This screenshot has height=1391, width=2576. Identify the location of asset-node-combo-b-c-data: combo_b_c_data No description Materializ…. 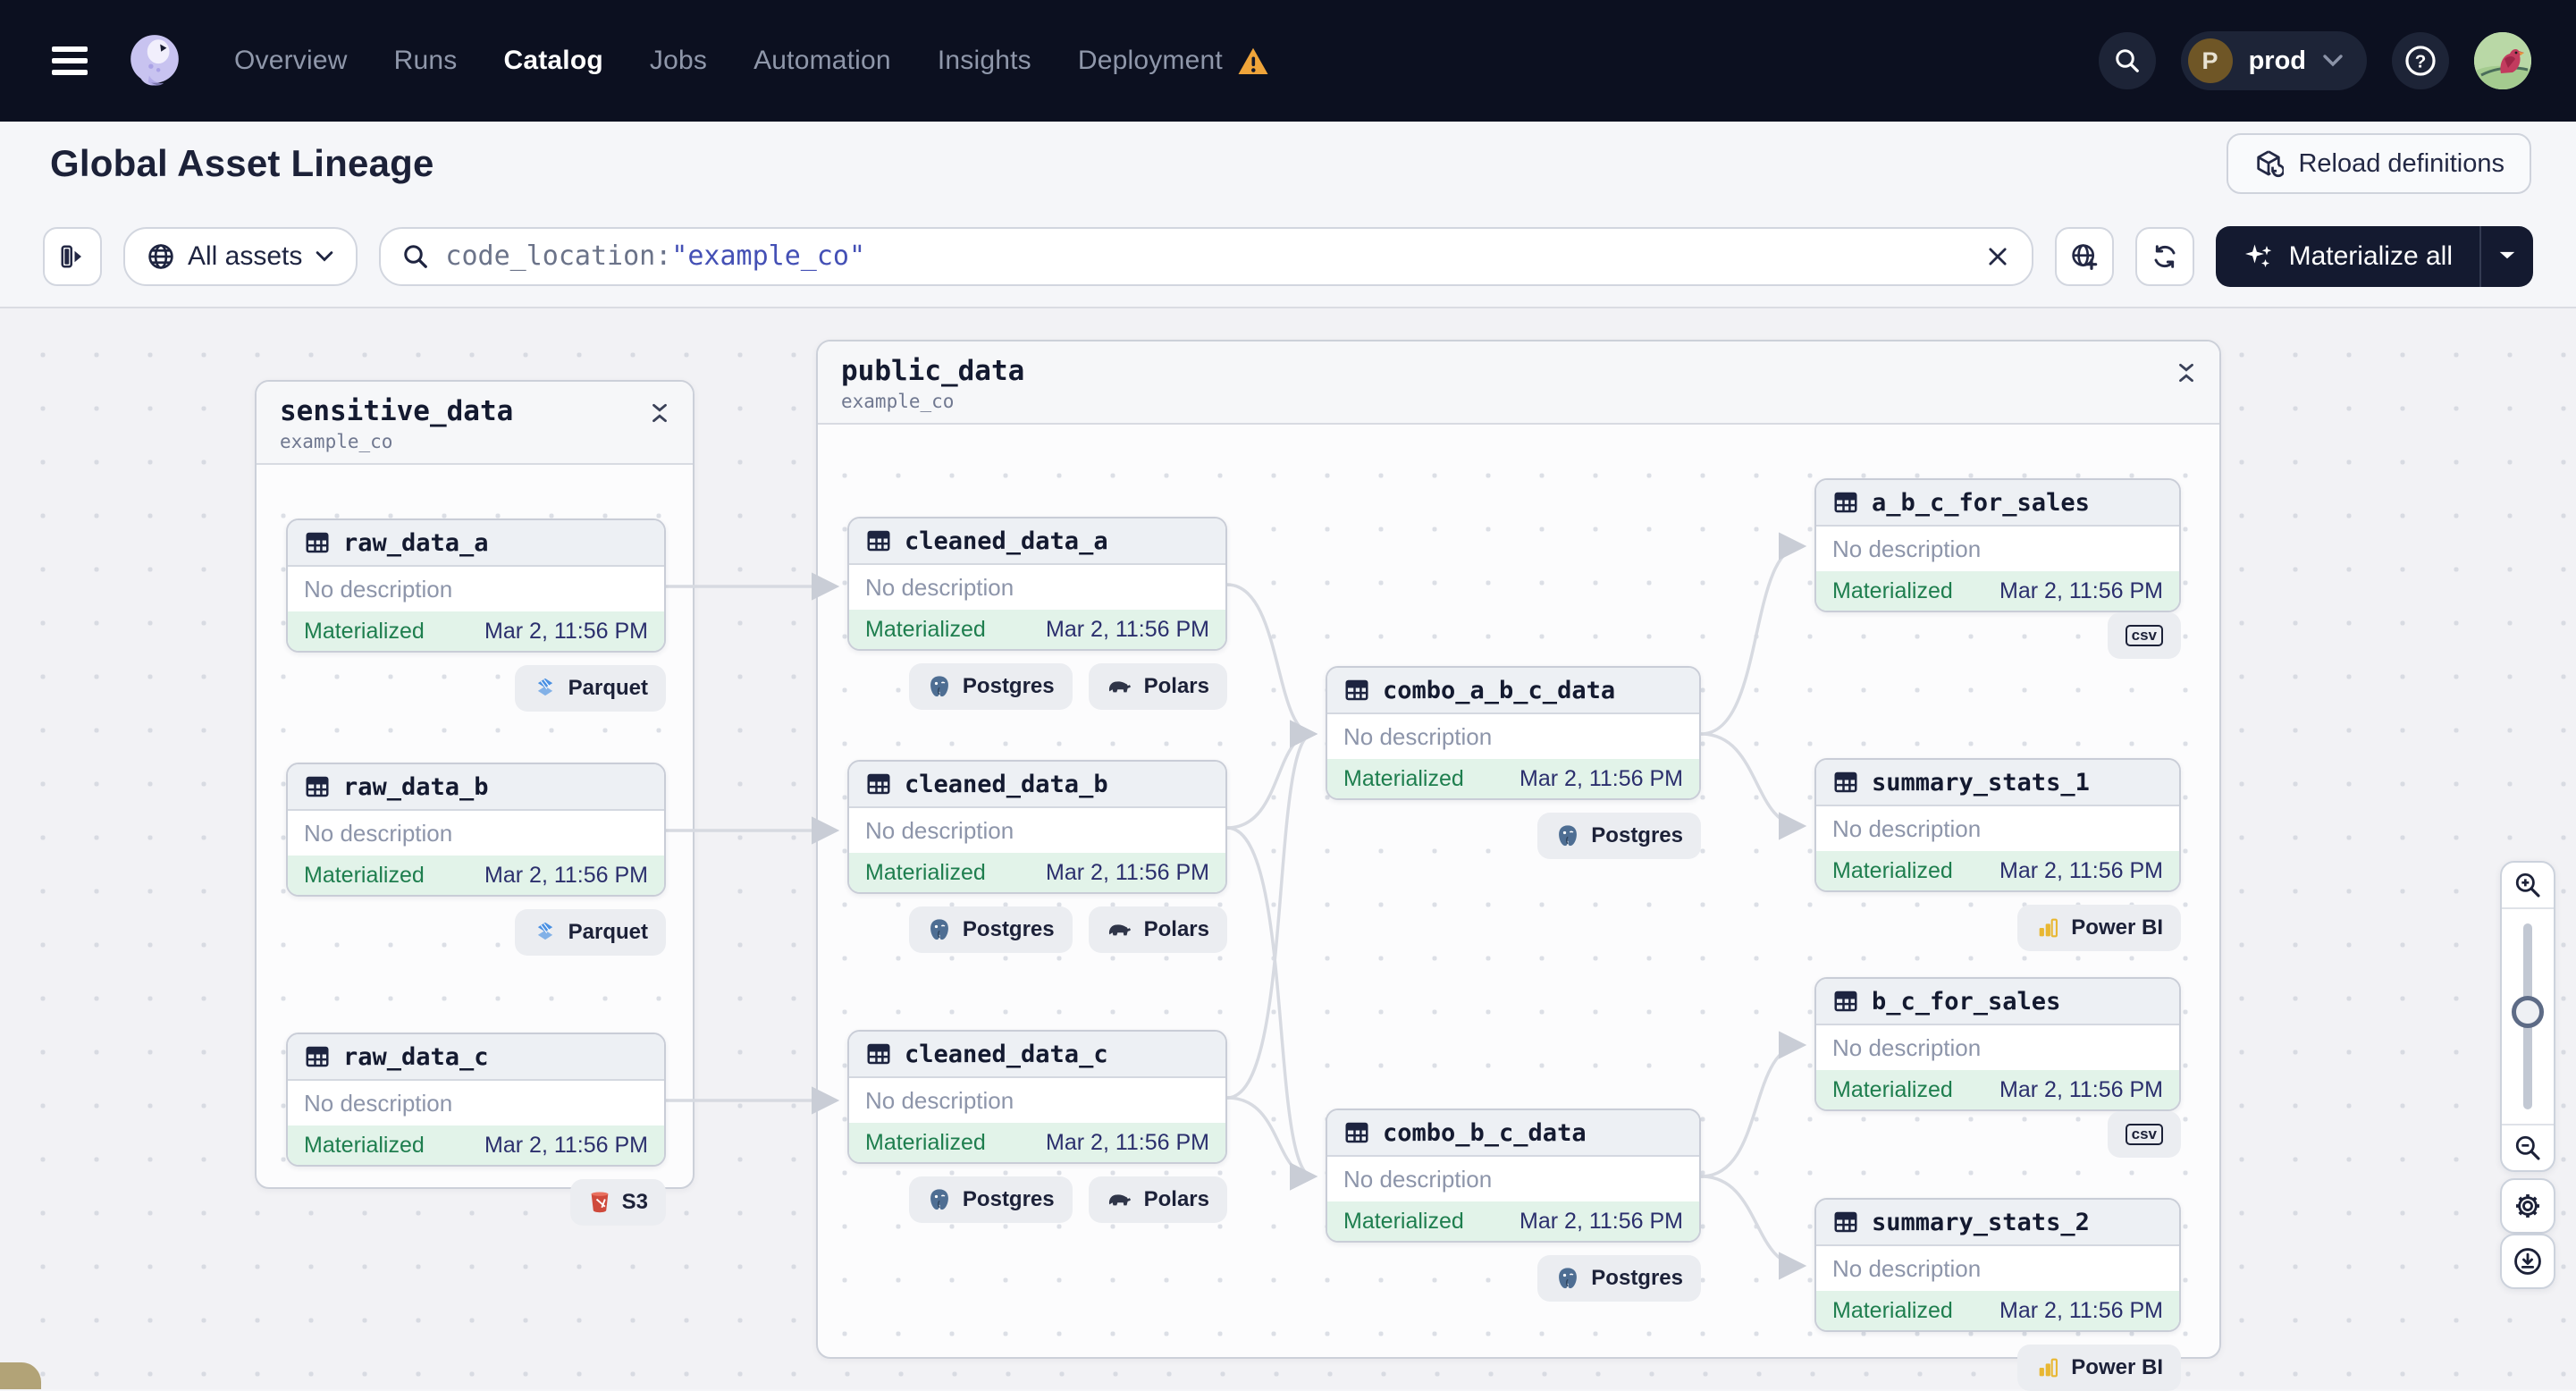
(1514, 1176).